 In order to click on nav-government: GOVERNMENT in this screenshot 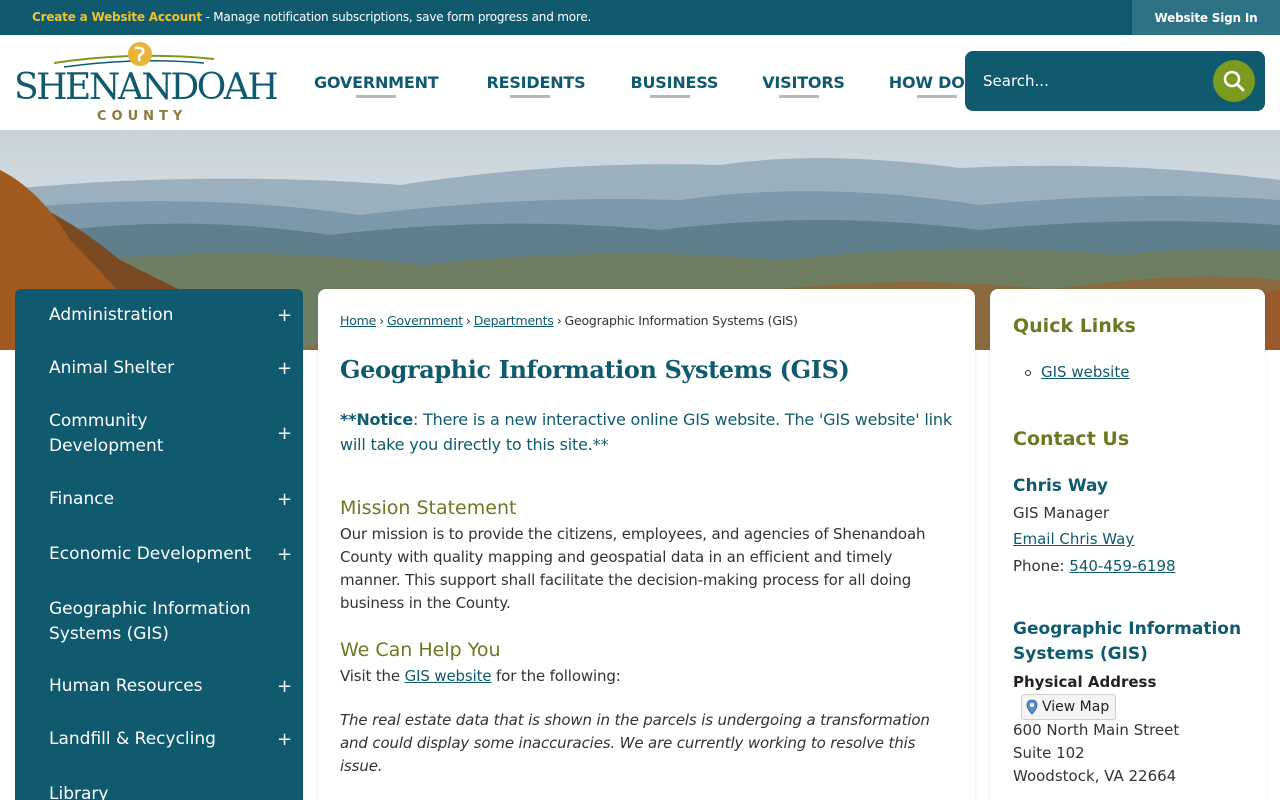, I will do `click(376, 82)`.